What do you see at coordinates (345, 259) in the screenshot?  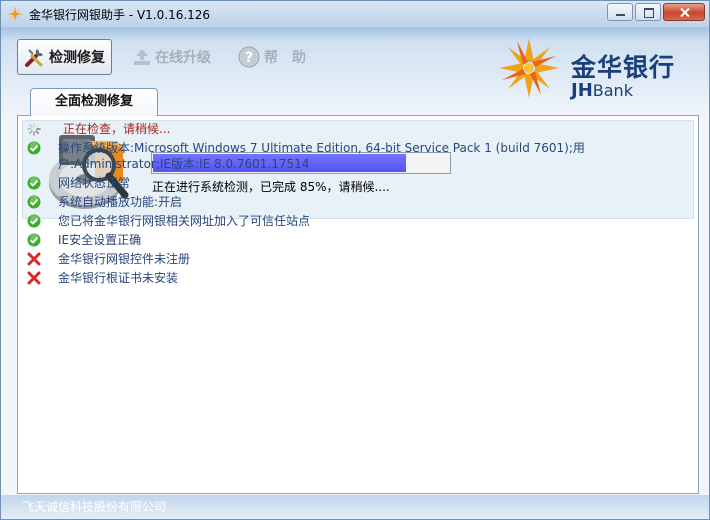 I see `list-item: 金华银行网银控件未注册` at bounding box center [345, 259].